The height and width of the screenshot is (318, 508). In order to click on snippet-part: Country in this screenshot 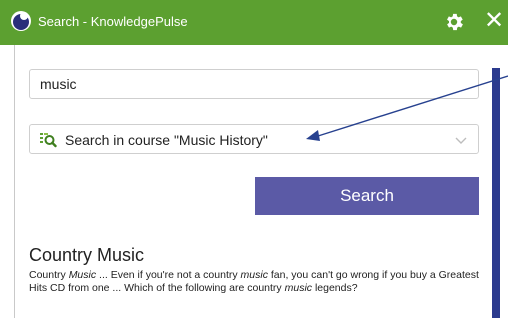, I will do `click(49, 275)`.